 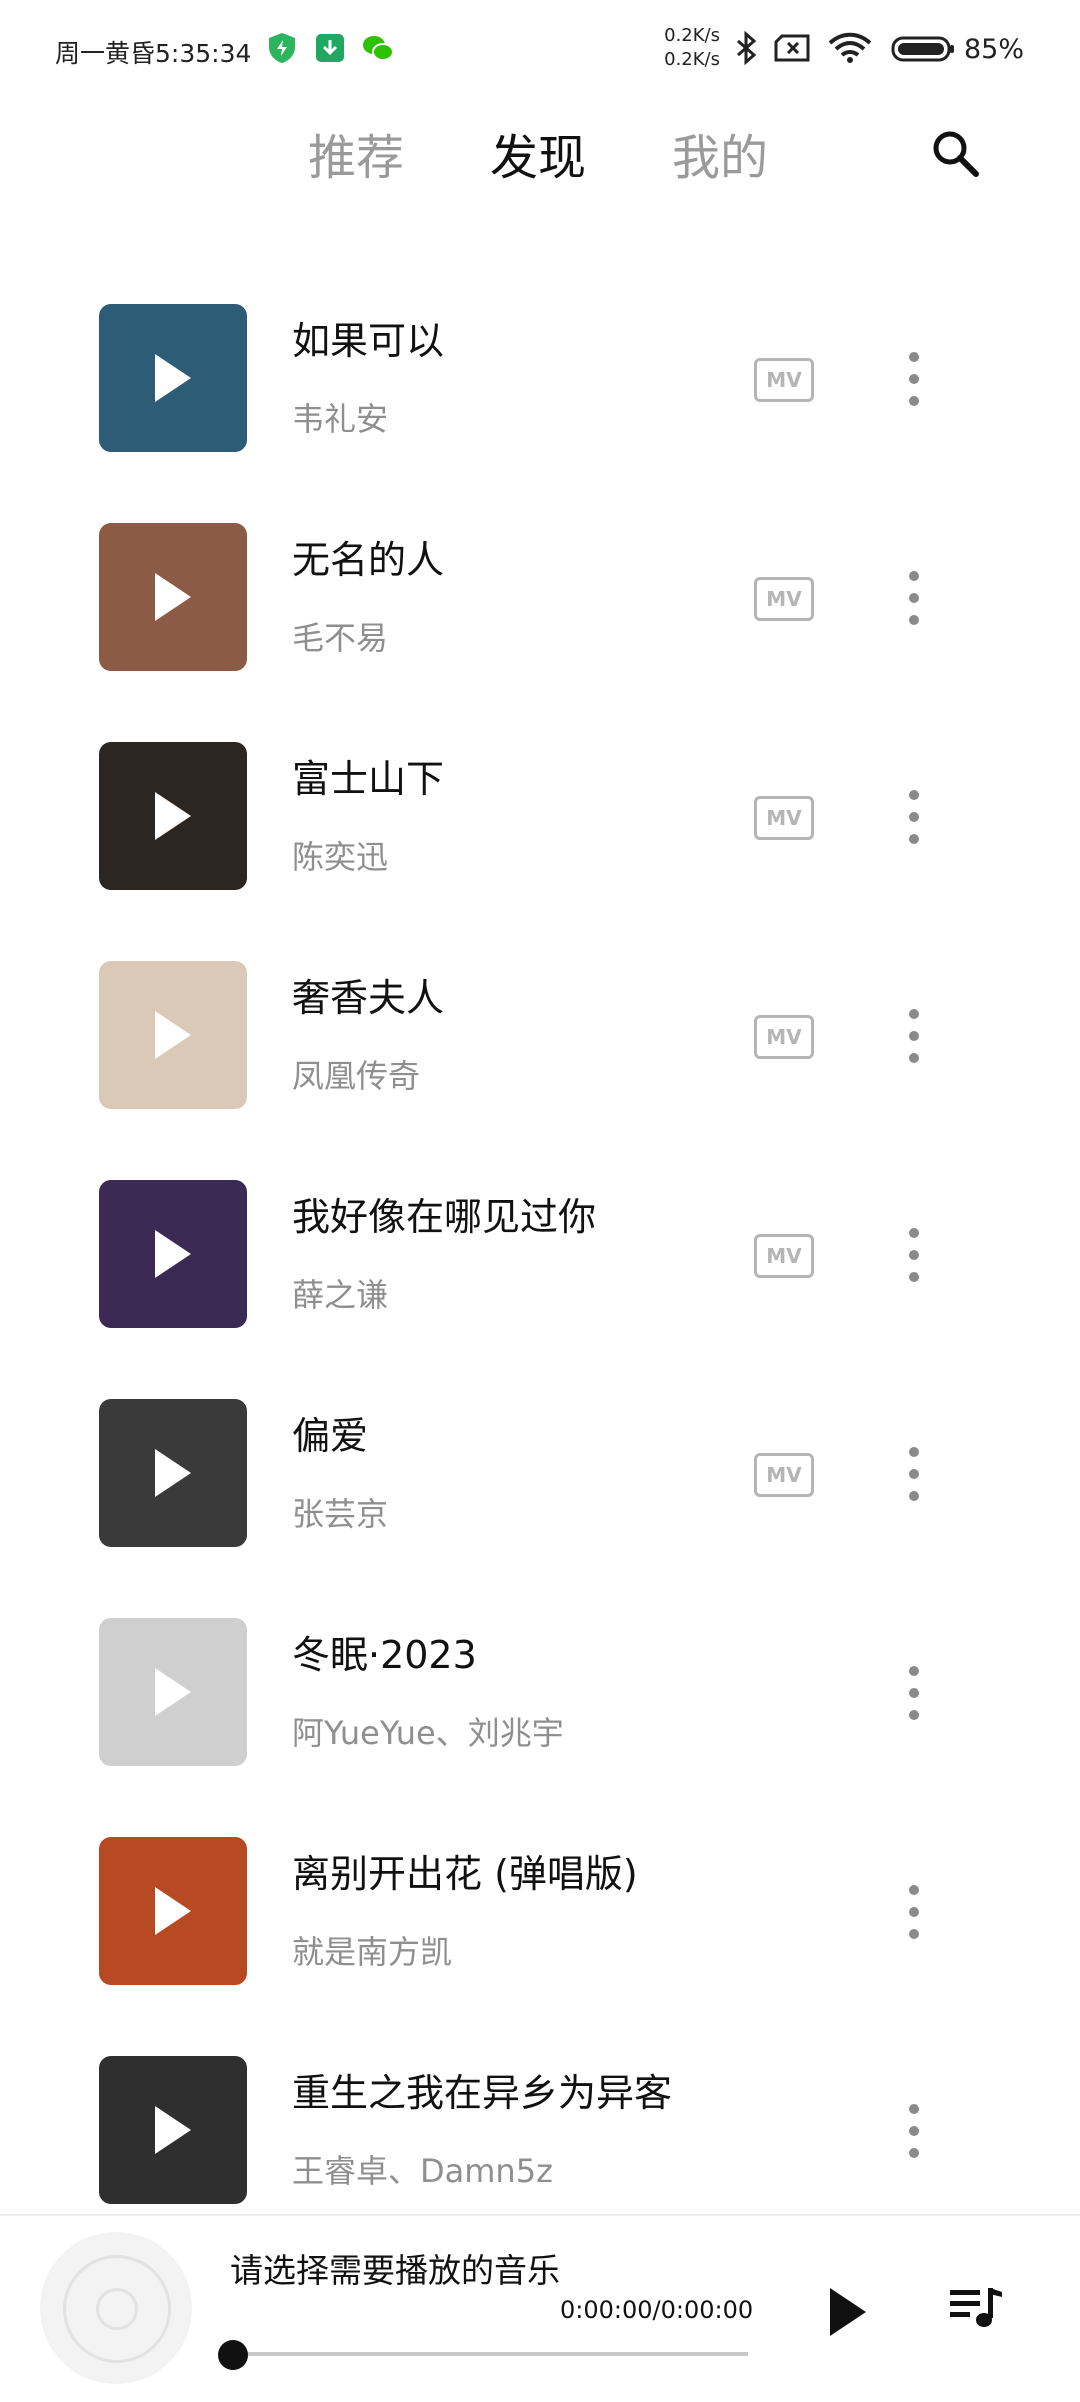 I want to click on playlist-icon, so click(x=976, y=2308).